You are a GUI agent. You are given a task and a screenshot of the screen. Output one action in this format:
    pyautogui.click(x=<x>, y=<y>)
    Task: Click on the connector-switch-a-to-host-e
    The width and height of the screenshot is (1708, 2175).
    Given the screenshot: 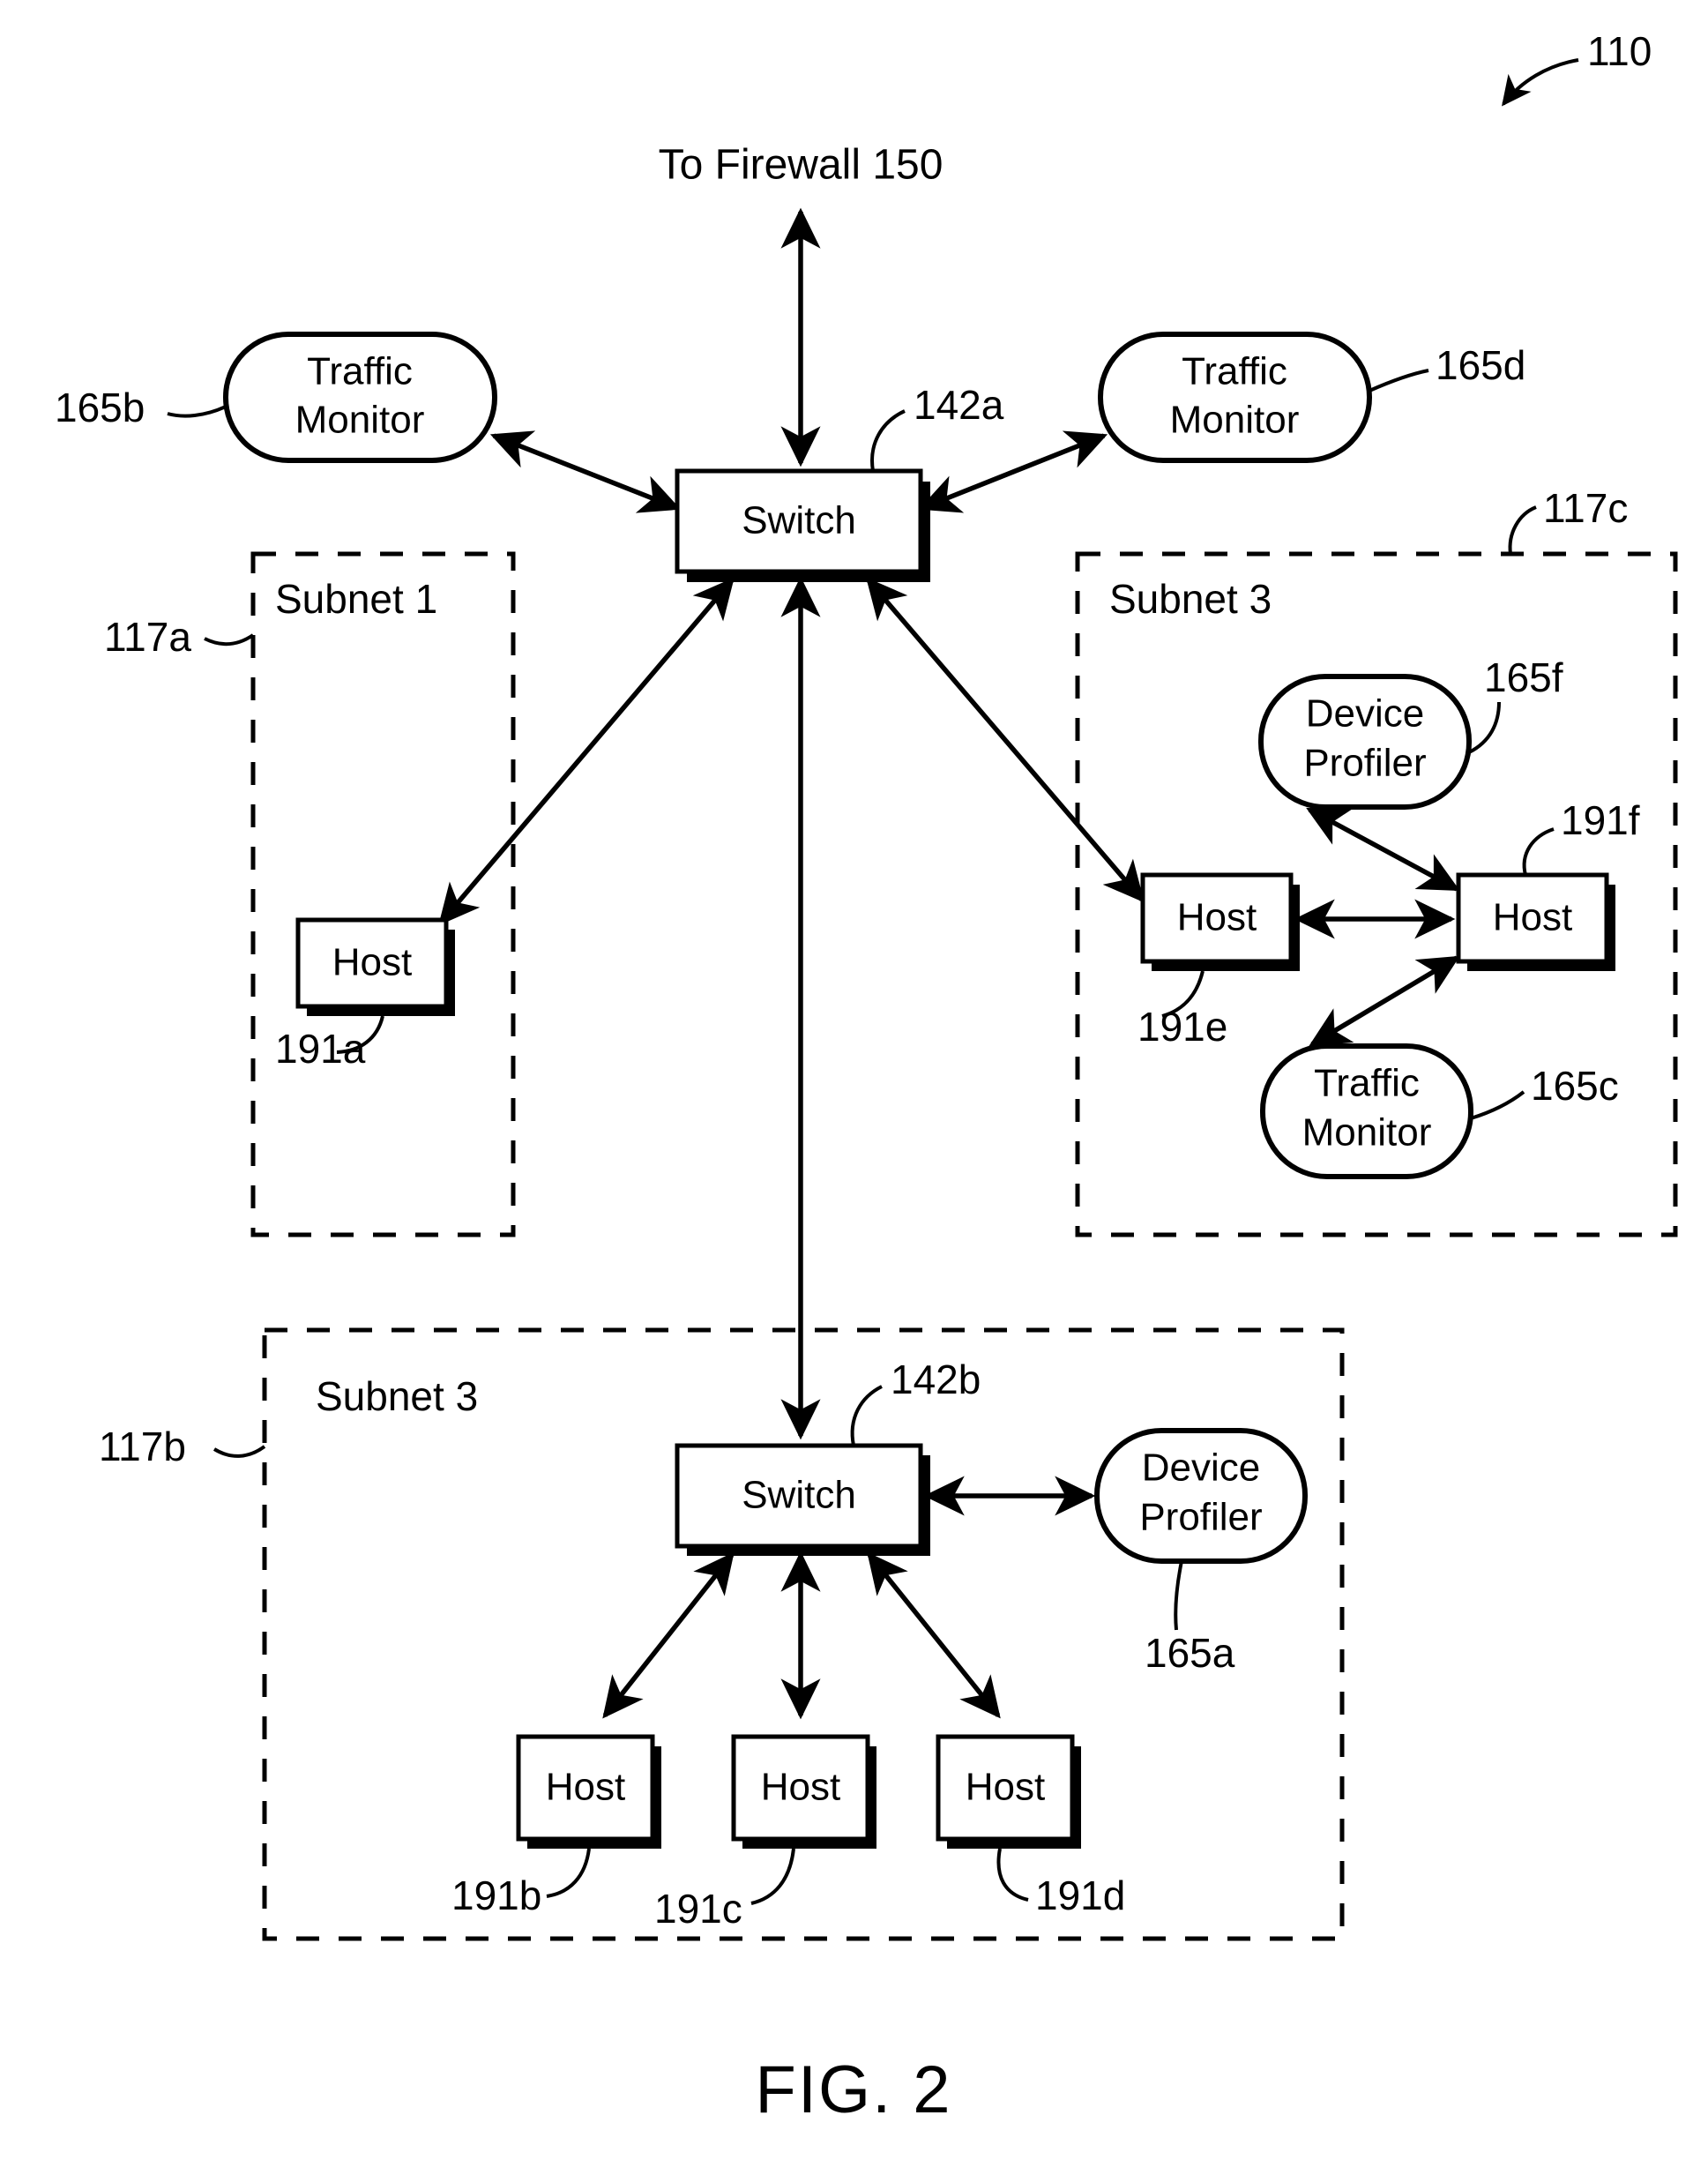 What is the action you would take?
    pyautogui.click(x=1005, y=740)
    